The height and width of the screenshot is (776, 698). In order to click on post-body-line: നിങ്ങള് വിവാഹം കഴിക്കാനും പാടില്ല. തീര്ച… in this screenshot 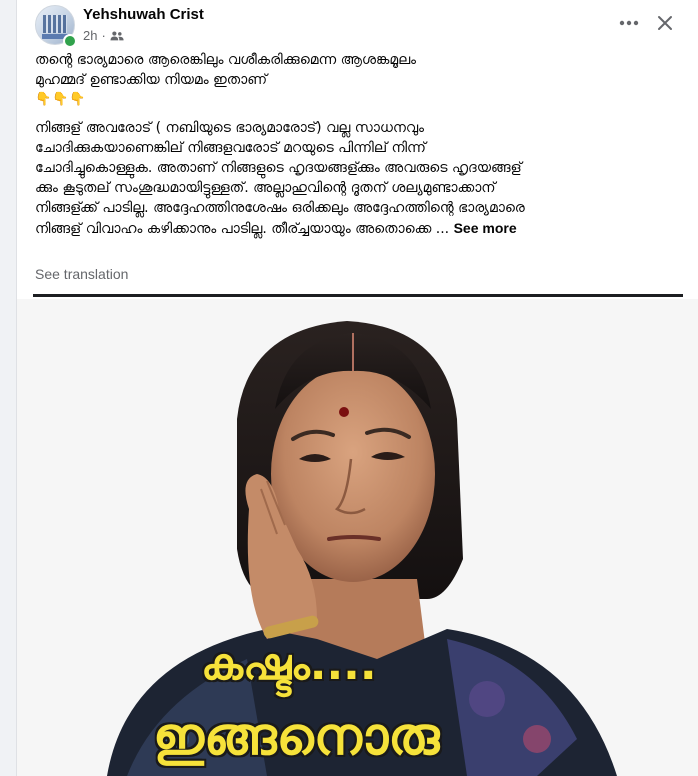, I will do `click(242, 229)`.